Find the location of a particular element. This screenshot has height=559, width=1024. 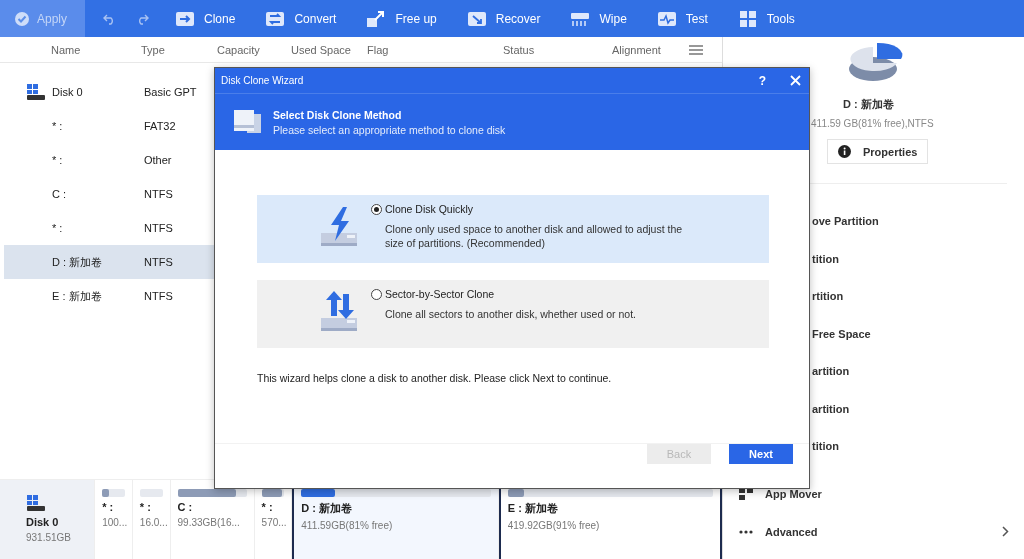

partition-name: Disk 0 is located at coordinates (43, 522).